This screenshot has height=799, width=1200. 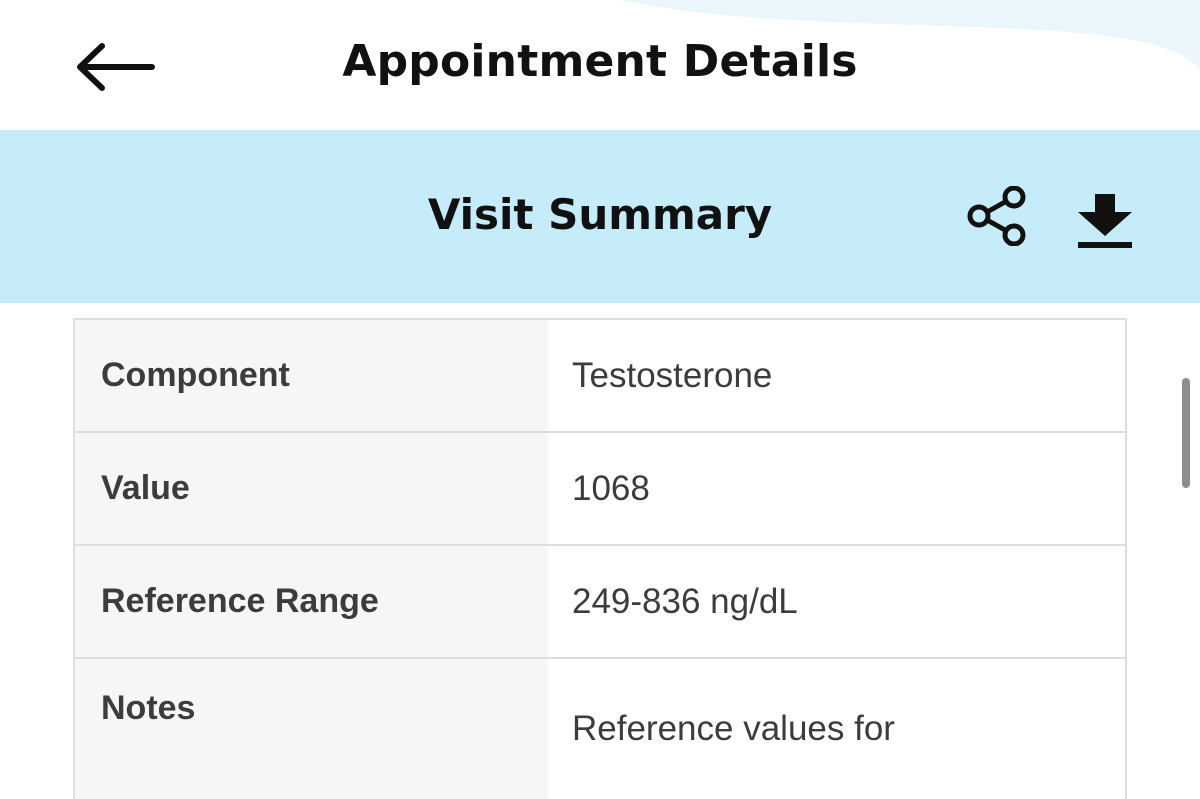 I want to click on page-title: Appointment Details, so click(x=600, y=61).